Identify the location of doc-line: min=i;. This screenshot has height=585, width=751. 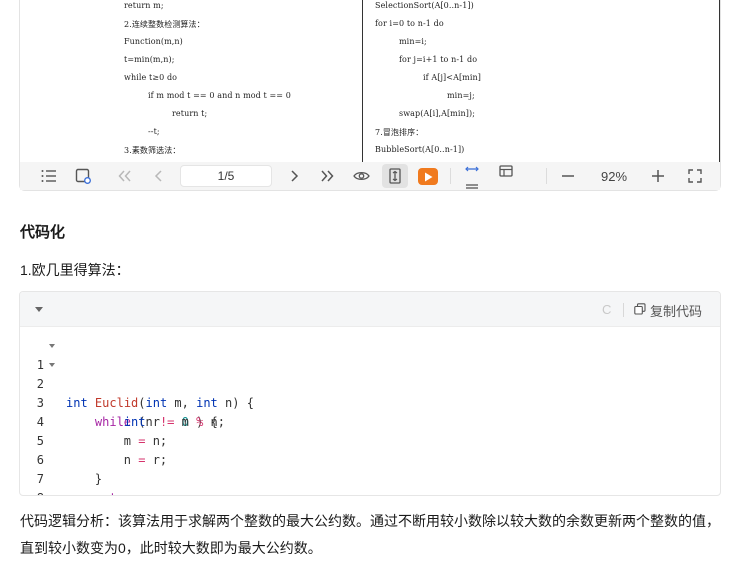
(413, 41).